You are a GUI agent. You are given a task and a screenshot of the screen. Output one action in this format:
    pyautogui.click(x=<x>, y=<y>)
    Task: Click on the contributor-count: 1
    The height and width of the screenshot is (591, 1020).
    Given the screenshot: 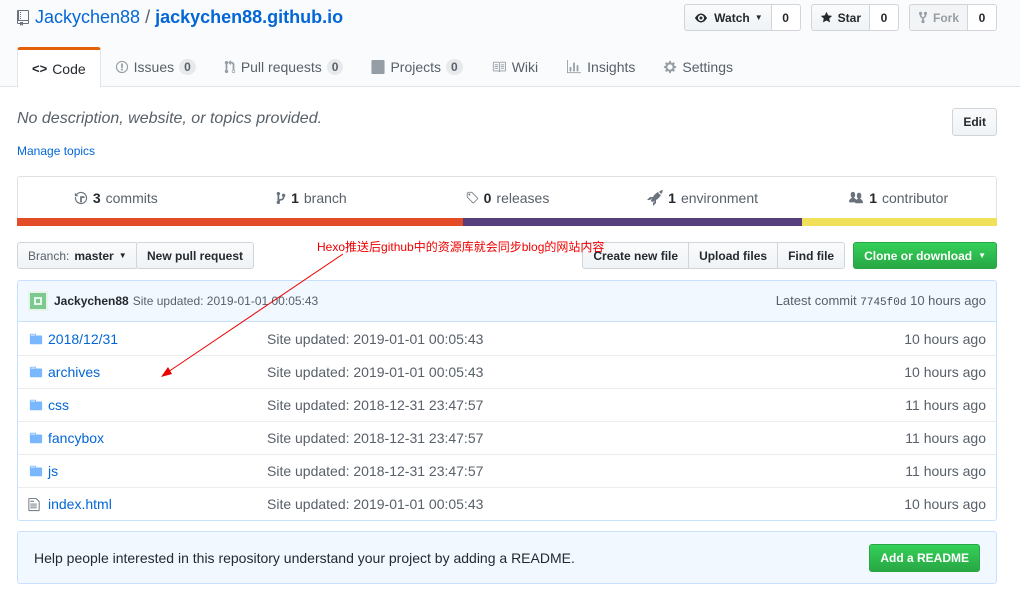 What is the action you would take?
    pyautogui.click(x=873, y=198)
    